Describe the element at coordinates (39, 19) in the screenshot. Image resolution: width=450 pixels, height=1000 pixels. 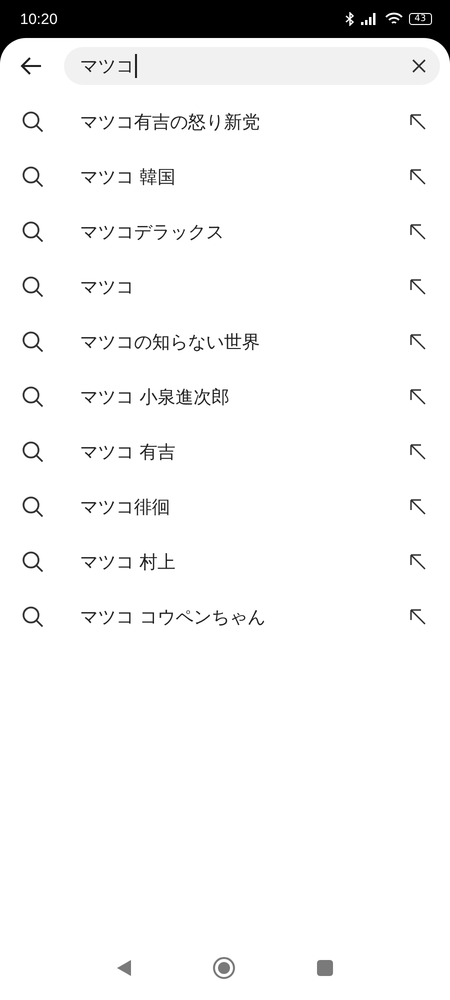
I see `status-time: 10:20` at that location.